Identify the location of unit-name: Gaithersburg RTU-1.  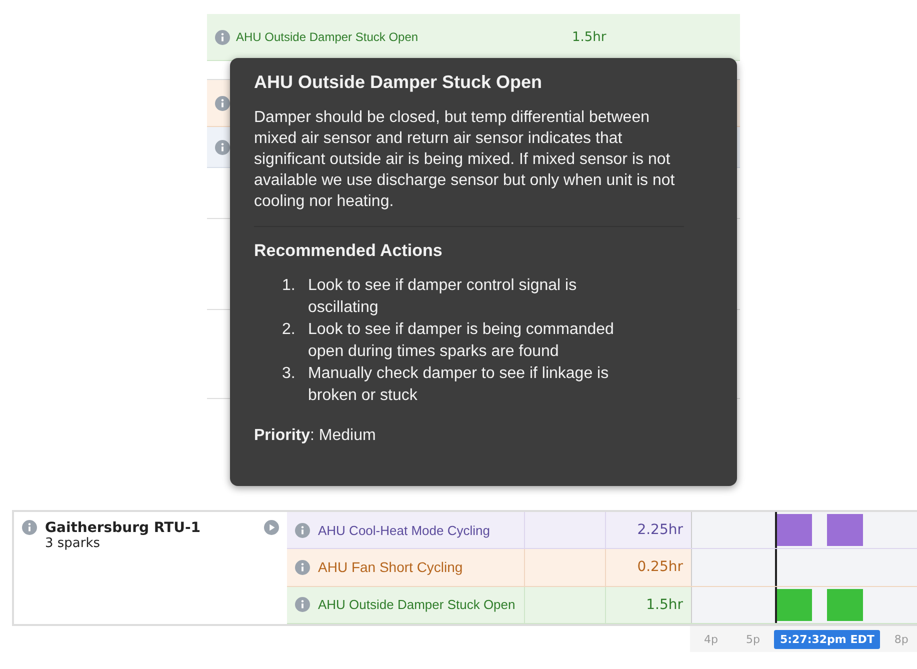
(123, 528).